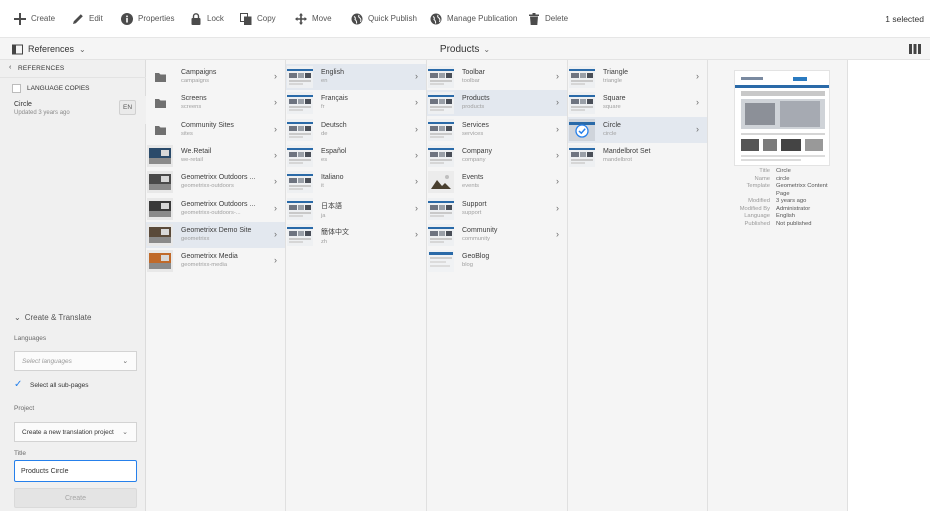 The image size is (930, 511). I want to click on move-button: Move, so click(313, 19).